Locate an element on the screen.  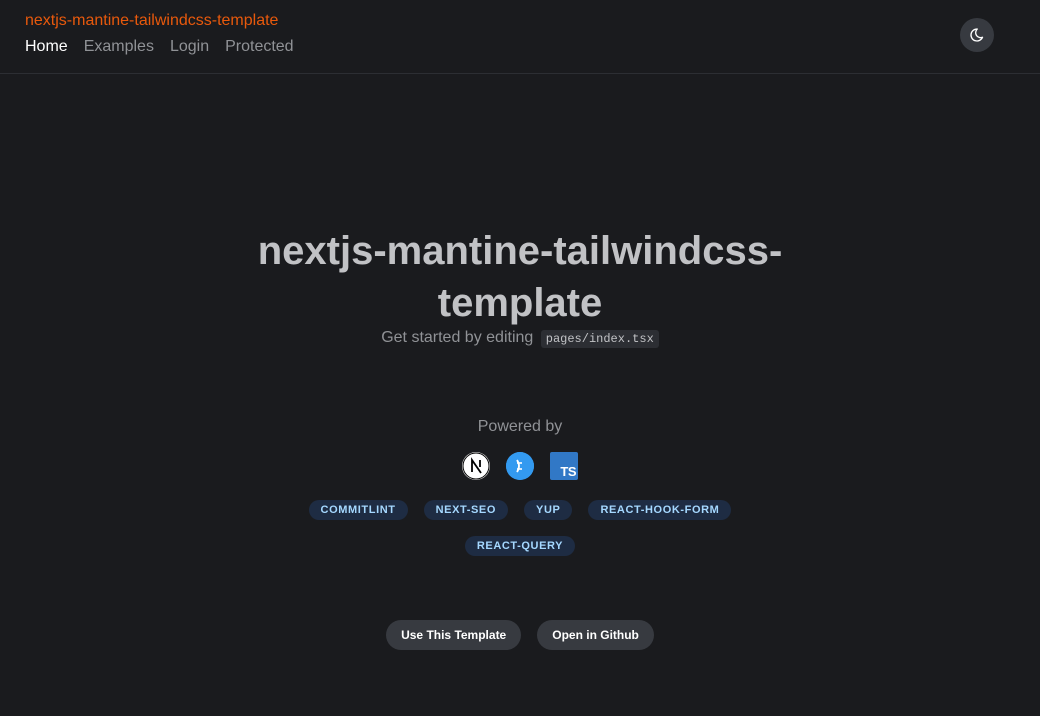
badge-row: REACT-QUERY is located at coordinates (520, 546).